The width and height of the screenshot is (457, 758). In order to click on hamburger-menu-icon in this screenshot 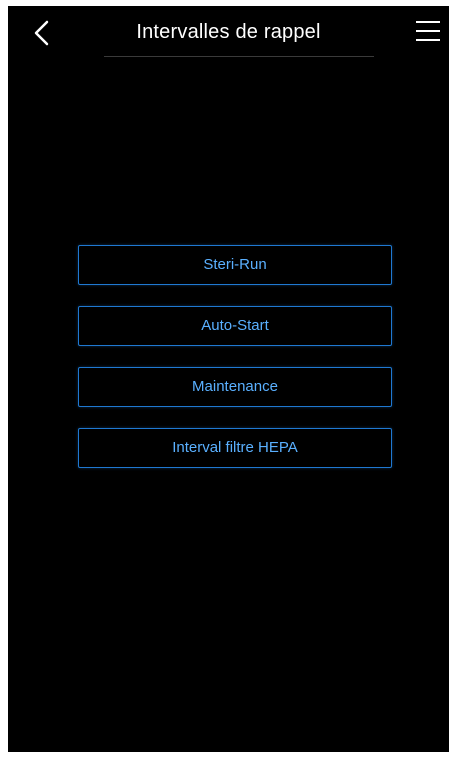, I will do `click(428, 22)`.